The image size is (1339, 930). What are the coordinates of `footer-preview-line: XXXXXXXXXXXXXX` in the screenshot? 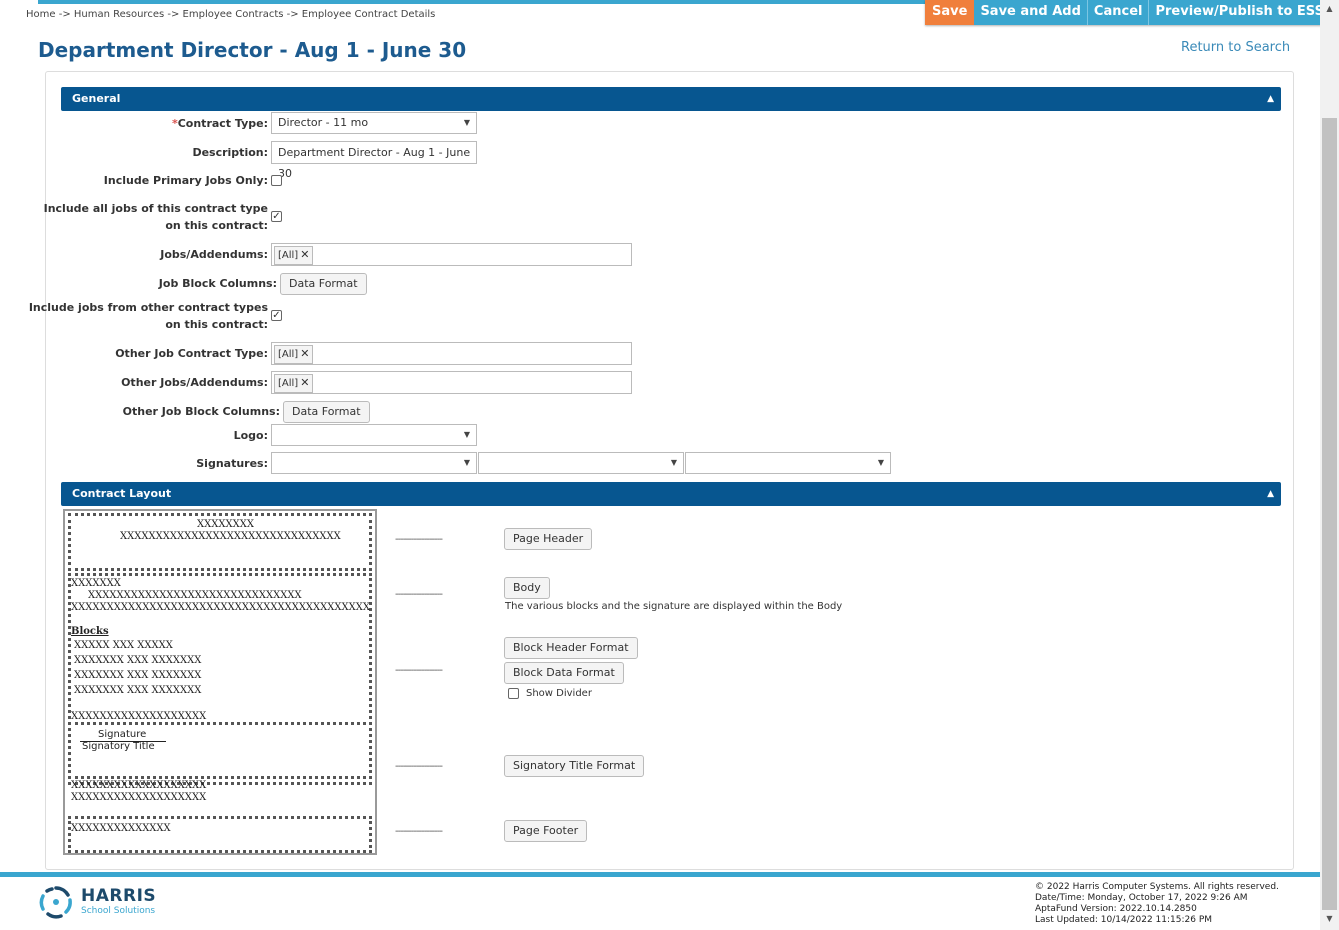 It's located at (121, 828).